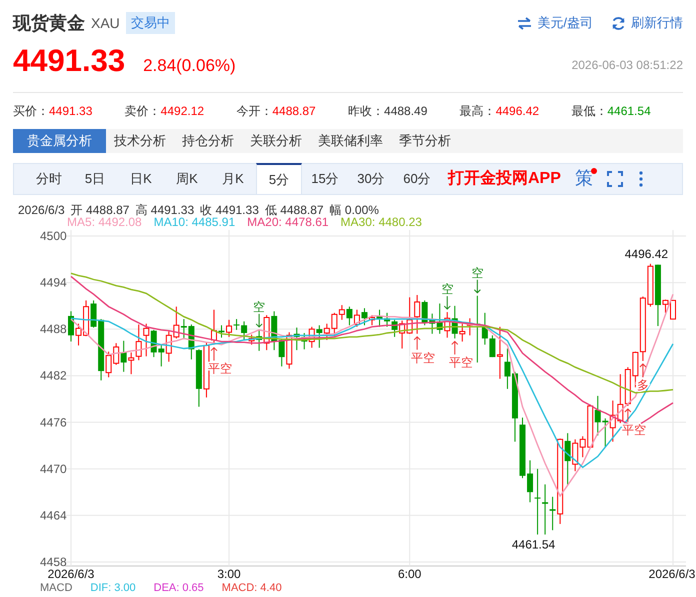 The width and height of the screenshot is (696, 597). Describe the element at coordinates (105, 23) in the screenshot. I see `symbol-code: XAU` at that location.